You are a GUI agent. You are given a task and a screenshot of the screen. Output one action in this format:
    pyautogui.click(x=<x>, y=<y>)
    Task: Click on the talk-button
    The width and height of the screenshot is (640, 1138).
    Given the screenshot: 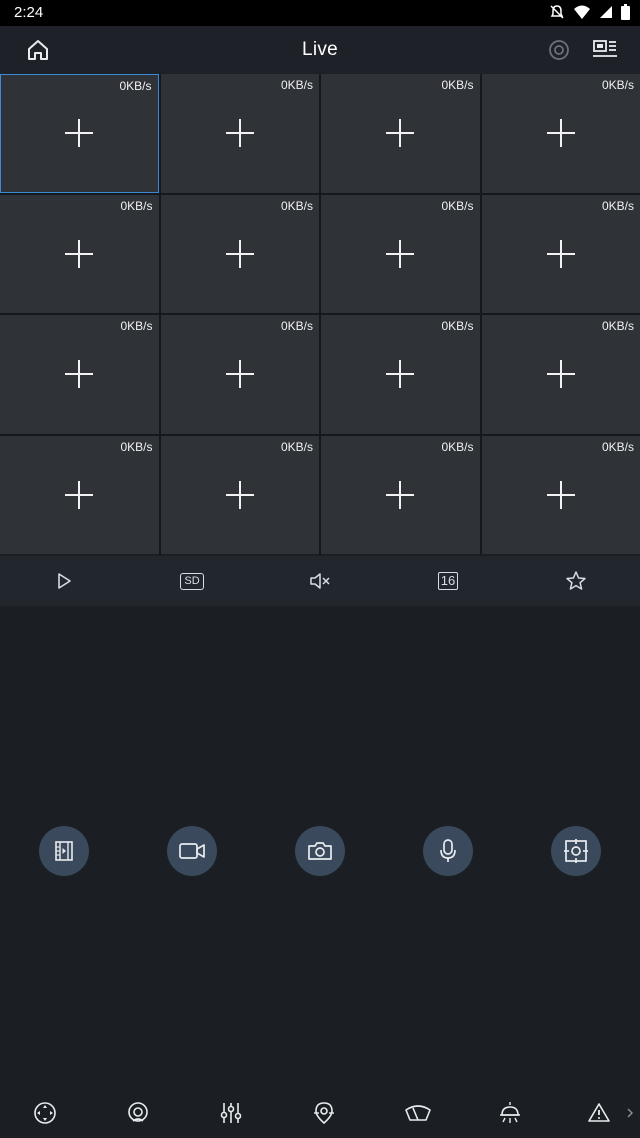 What is the action you would take?
    pyautogui.click(x=448, y=851)
    